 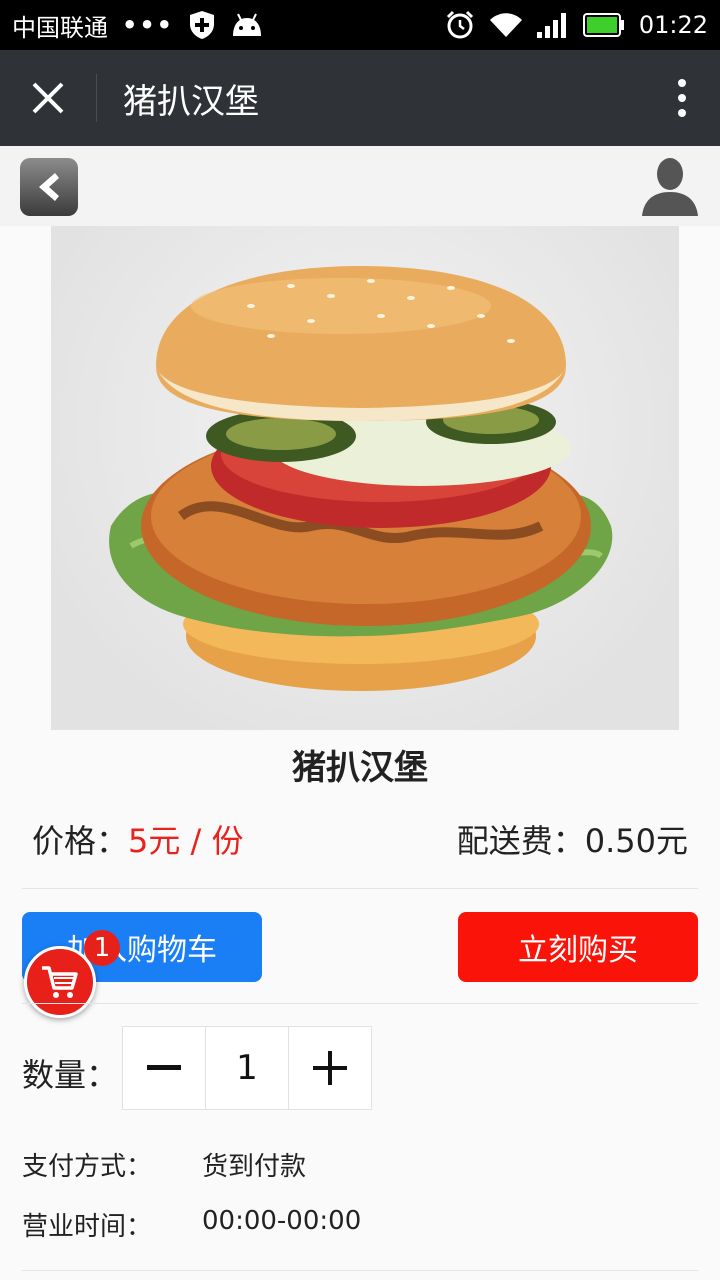 What do you see at coordinates (87, 1227) in the screenshot?
I see `business-hours-label: 营业时间：` at bounding box center [87, 1227].